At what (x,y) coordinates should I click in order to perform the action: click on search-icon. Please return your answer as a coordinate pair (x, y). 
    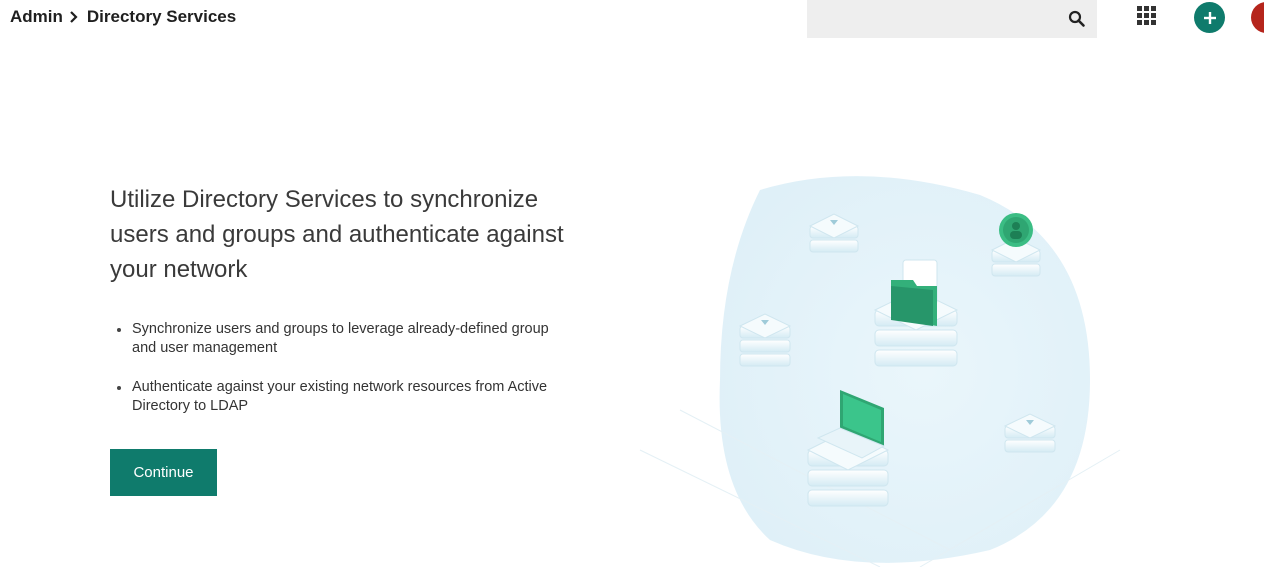
    Looking at the image, I should click on (1077, 19).